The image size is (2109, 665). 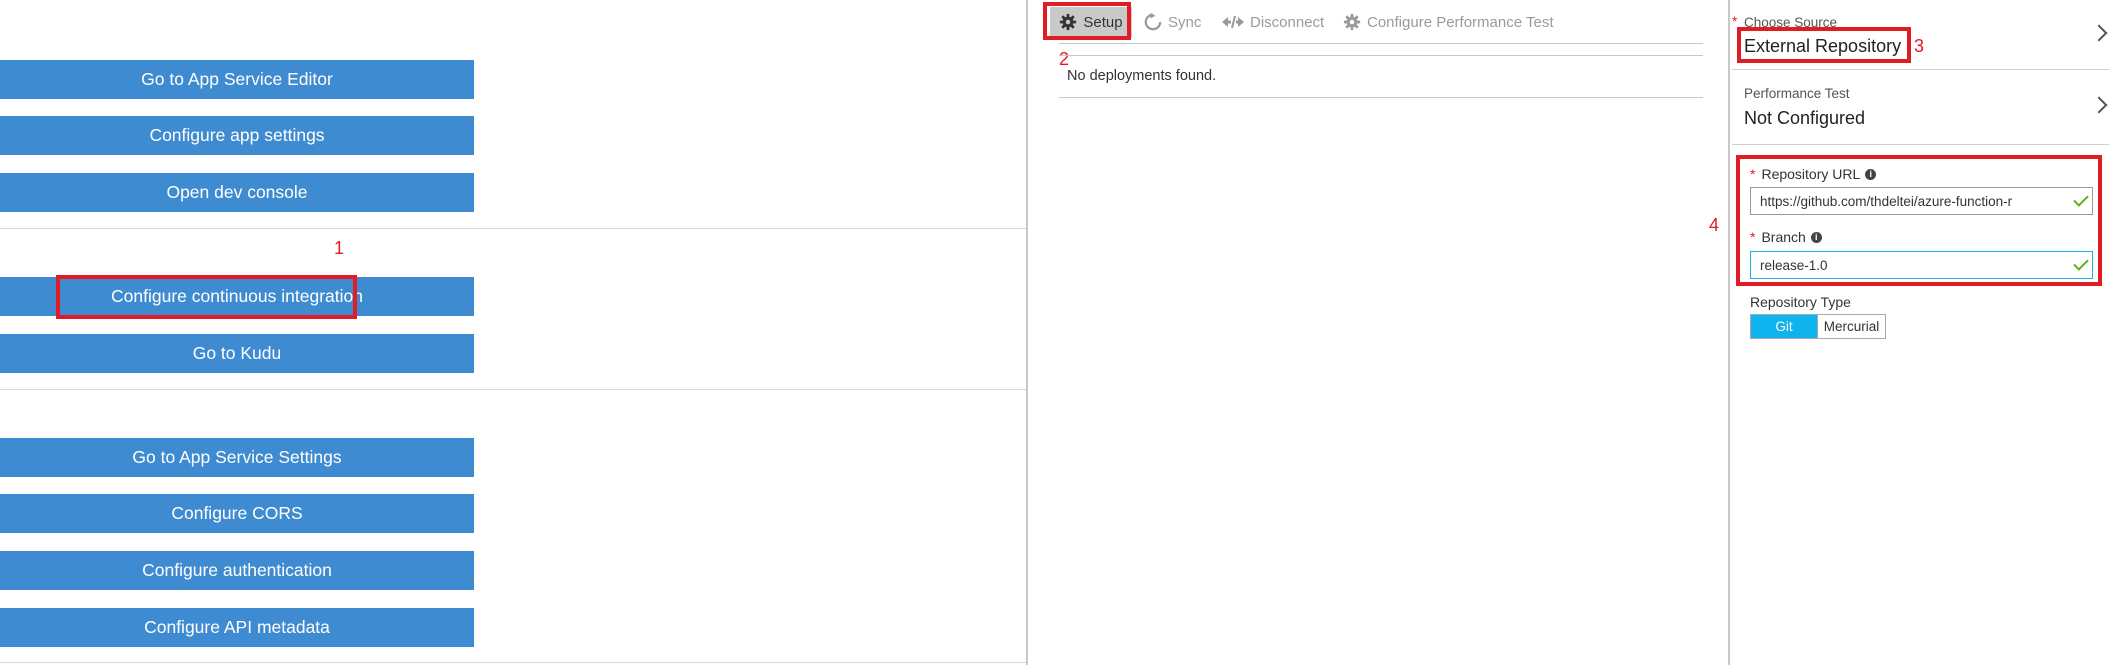 What do you see at coordinates (237, 353) in the screenshot?
I see `go-to-kudu-button: Go to Kudu` at bounding box center [237, 353].